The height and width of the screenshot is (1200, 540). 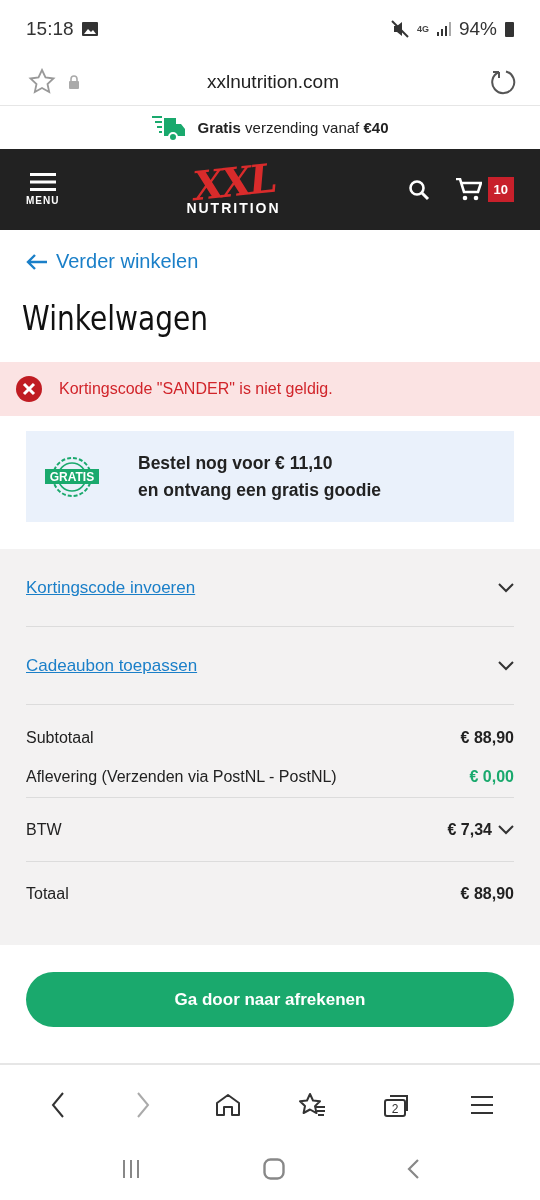 What do you see at coordinates (44, 829) in the screenshot?
I see `summary-label: BTW` at bounding box center [44, 829].